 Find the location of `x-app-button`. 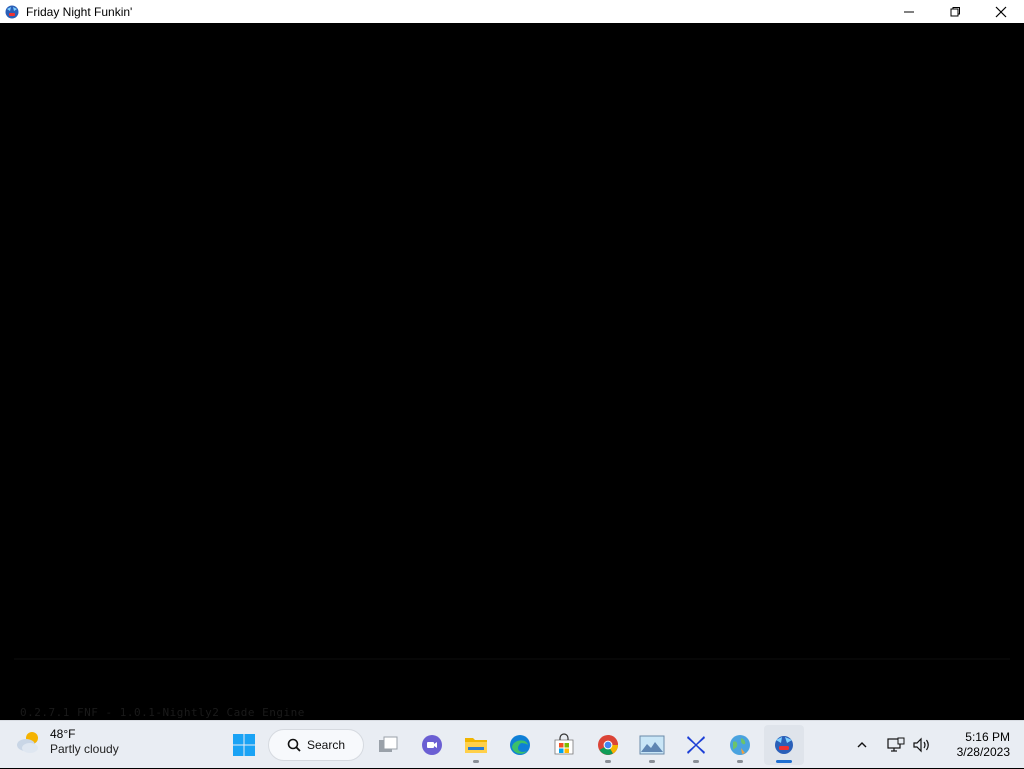

x-app-button is located at coordinates (696, 745).